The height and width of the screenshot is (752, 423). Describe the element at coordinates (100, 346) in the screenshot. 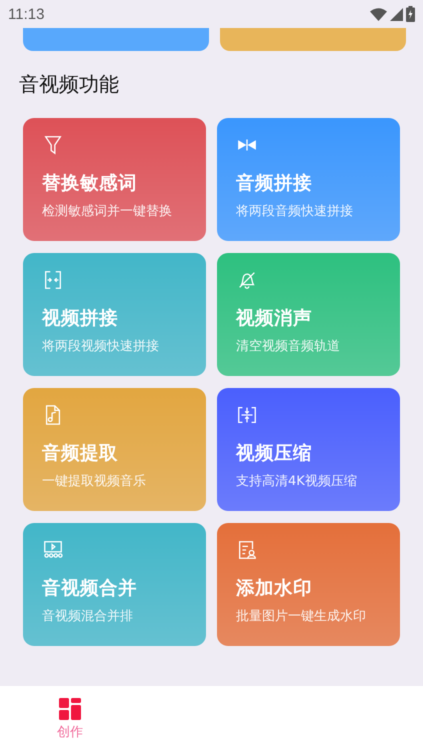

I see `feature-description: 将两段视频快速拼接` at that location.